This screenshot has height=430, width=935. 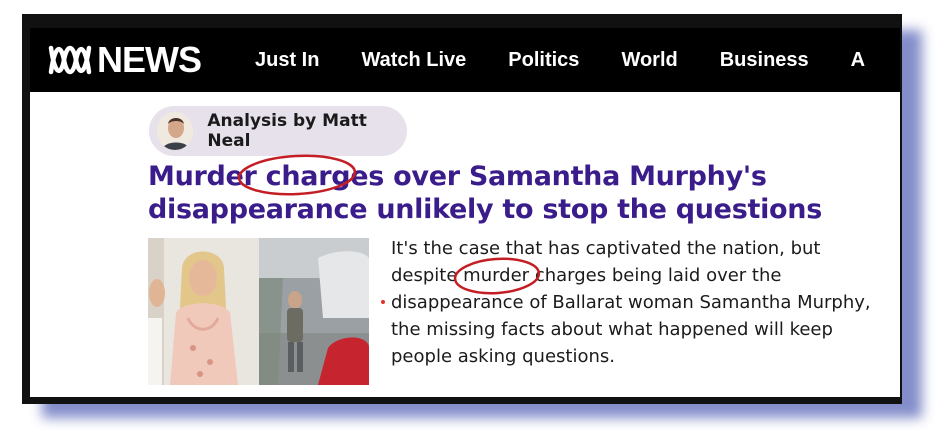 What do you see at coordinates (287, 60) in the screenshot?
I see `nav-item-just-in: Just In` at bounding box center [287, 60].